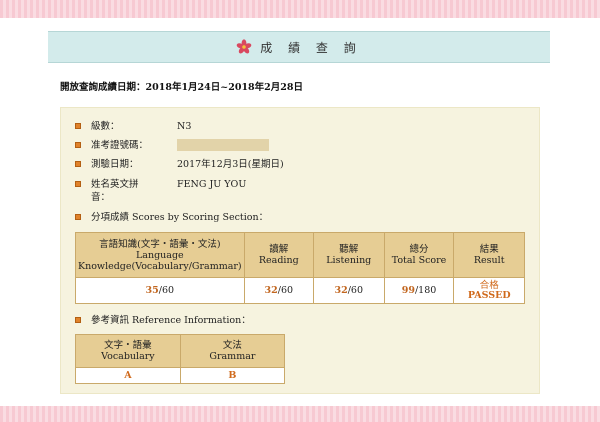 The height and width of the screenshot is (422, 600). What do you see at coordinates (244, 46) in the screenshot?
I see `flower-icon` at bounding box center [244, 46].